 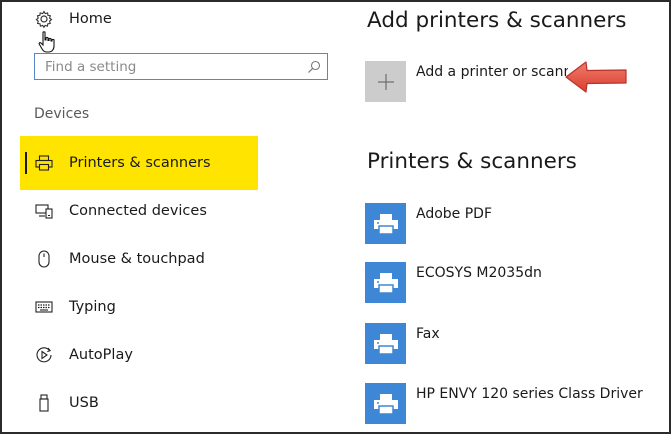 I want to click on nav-item-label: Mouse & touchpad, so click(x=137, y=259).